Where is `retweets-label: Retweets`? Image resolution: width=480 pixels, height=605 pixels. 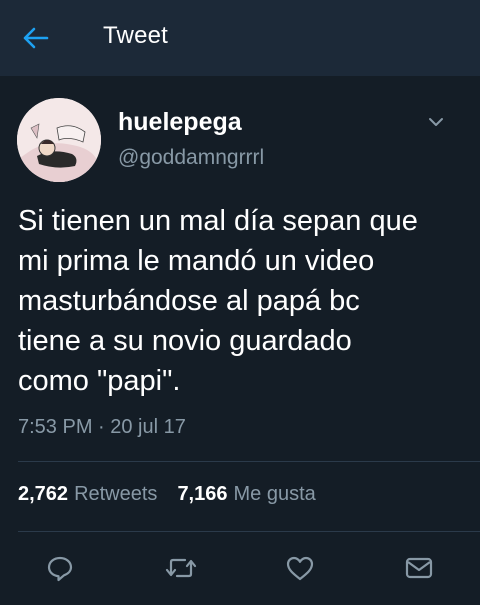 retweets-label: Retweets is located at coordinates (116, 494).